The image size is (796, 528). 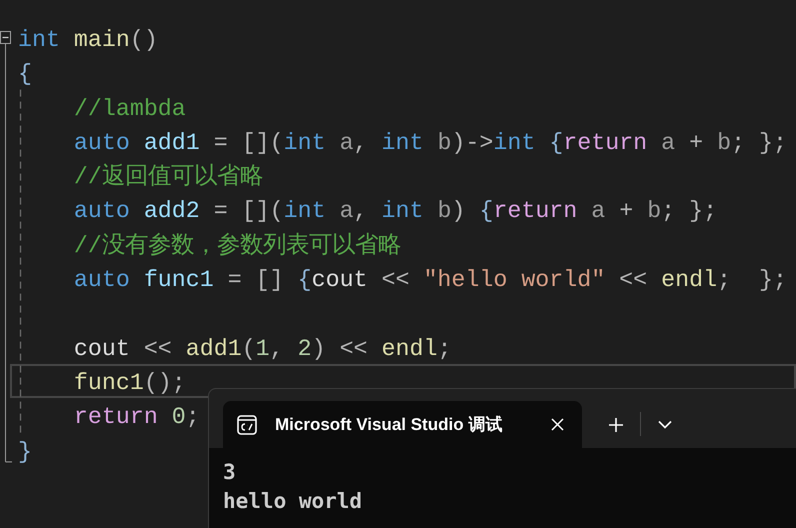 I want to click on plus-icon, so click(x=616, y=424).